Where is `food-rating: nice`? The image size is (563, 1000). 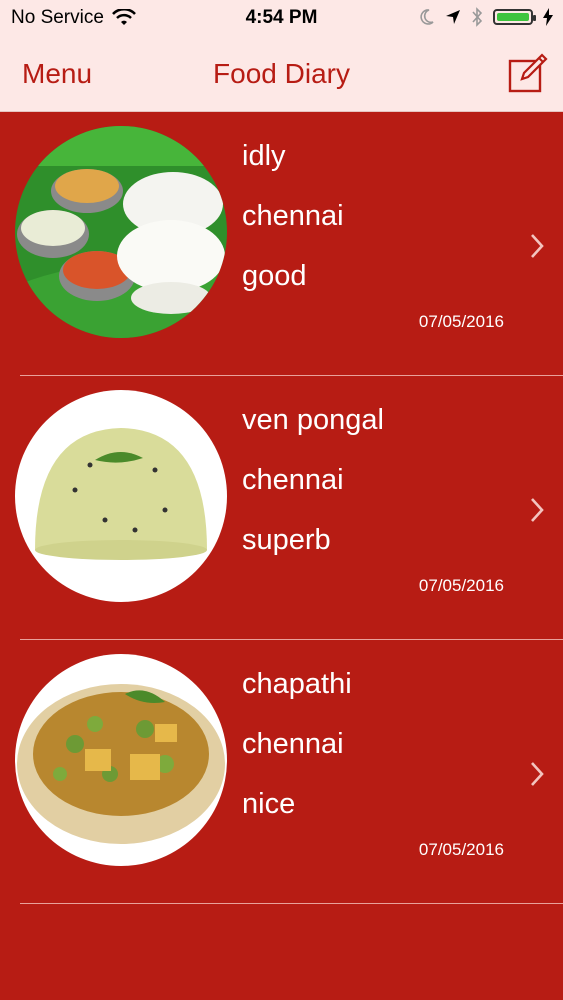 food-rating: nice is located at coordinates (269, 804).